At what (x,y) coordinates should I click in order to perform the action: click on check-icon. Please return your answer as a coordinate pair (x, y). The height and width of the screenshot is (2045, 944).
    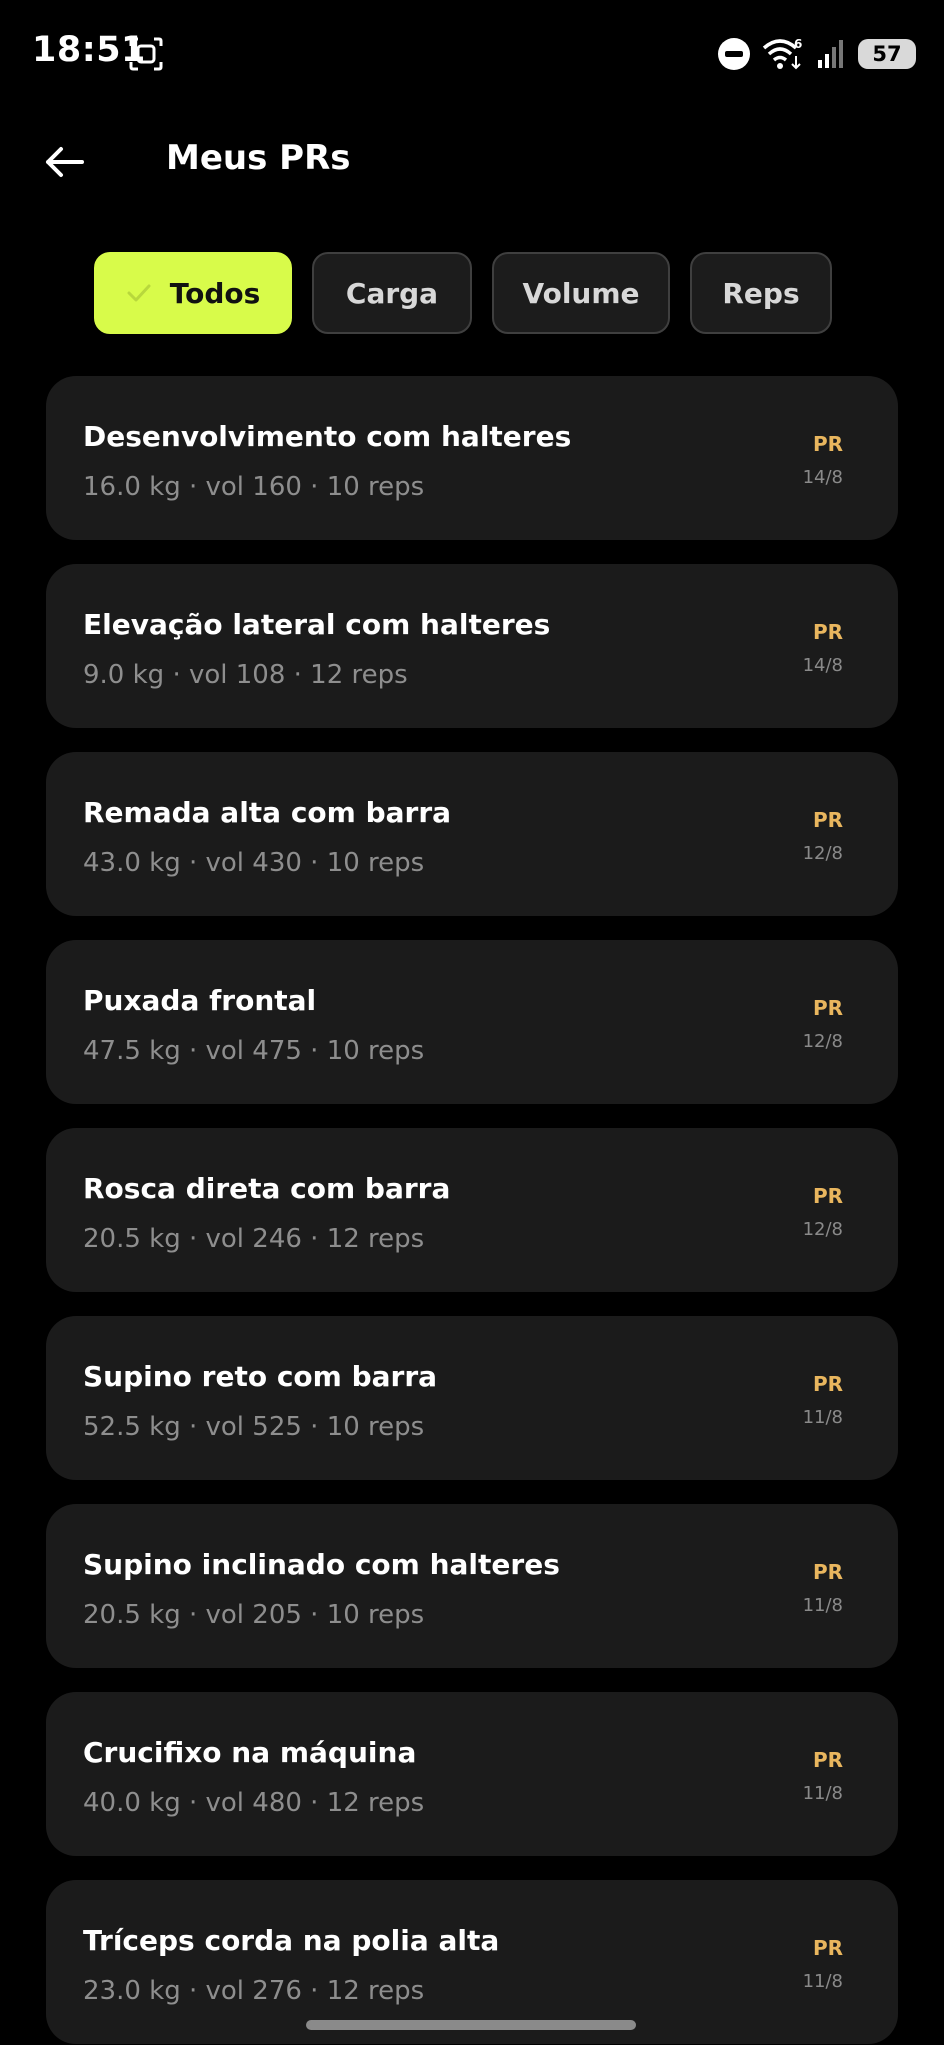
    Looking at the image, I should click on (139, 293).